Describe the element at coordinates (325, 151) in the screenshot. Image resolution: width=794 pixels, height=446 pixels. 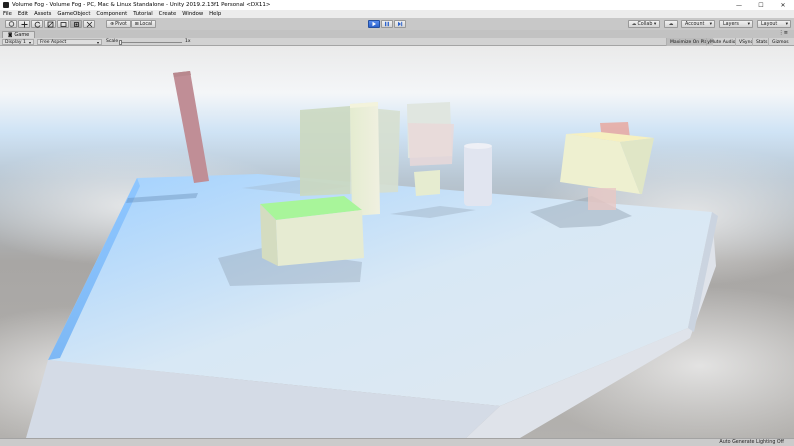
I see `back-box-left` at that location.